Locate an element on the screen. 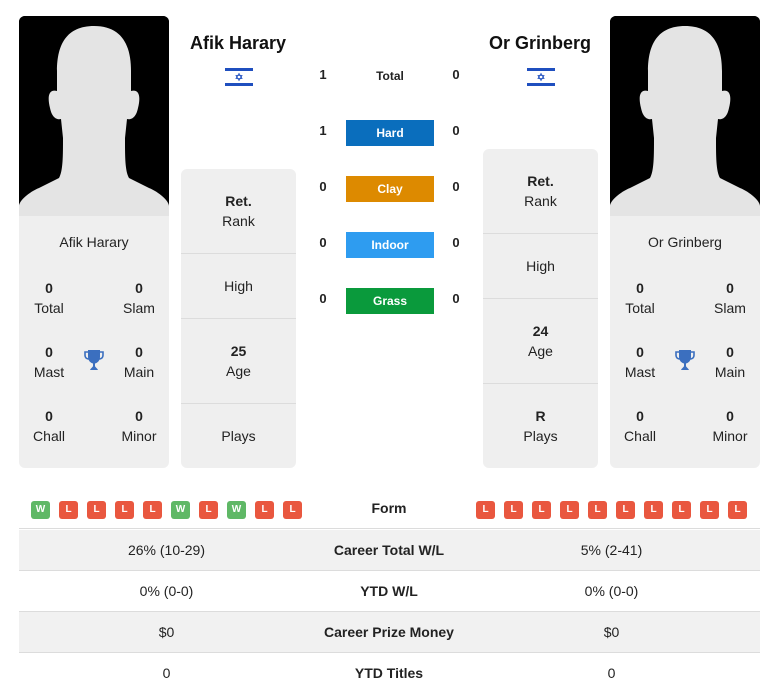 This screenshot has width=779, height=699. titles-total: 0 Total is located at coordinates (49, 298).